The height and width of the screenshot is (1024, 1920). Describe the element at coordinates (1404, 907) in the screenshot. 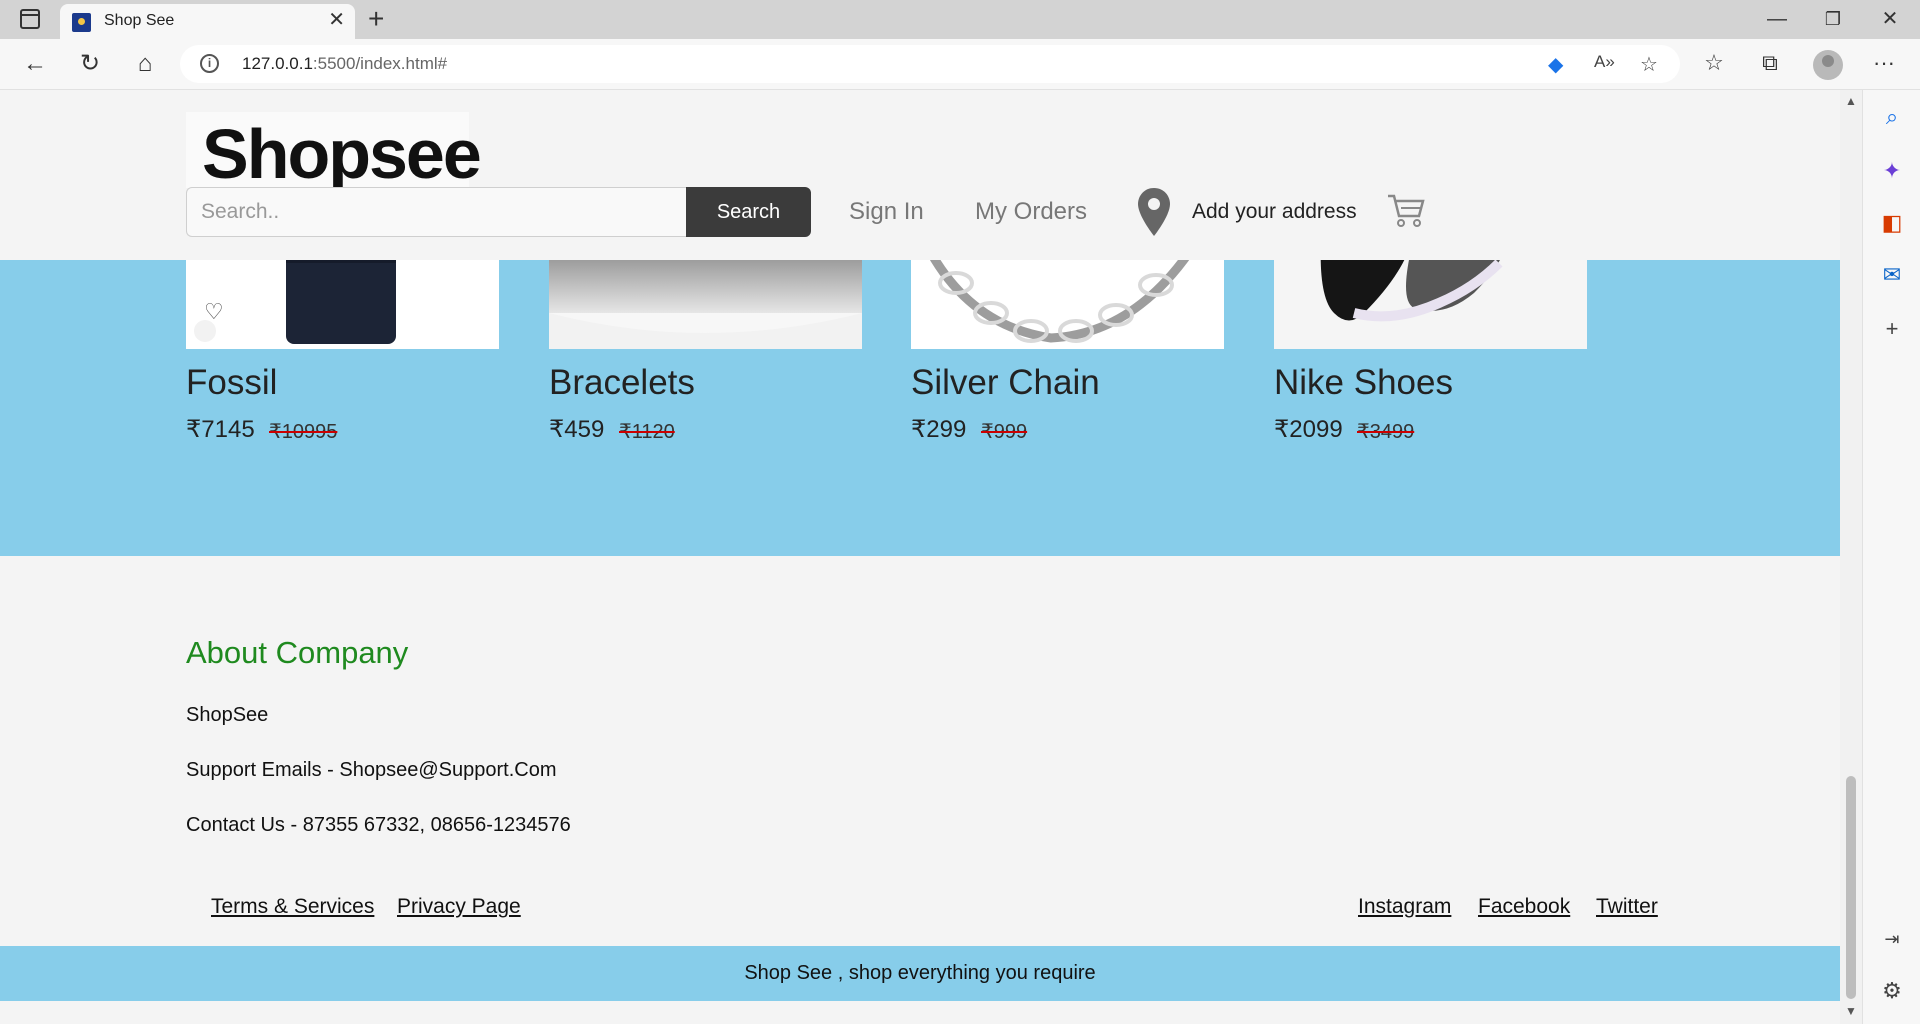

I see `instagram-link: Instagram` at that location.